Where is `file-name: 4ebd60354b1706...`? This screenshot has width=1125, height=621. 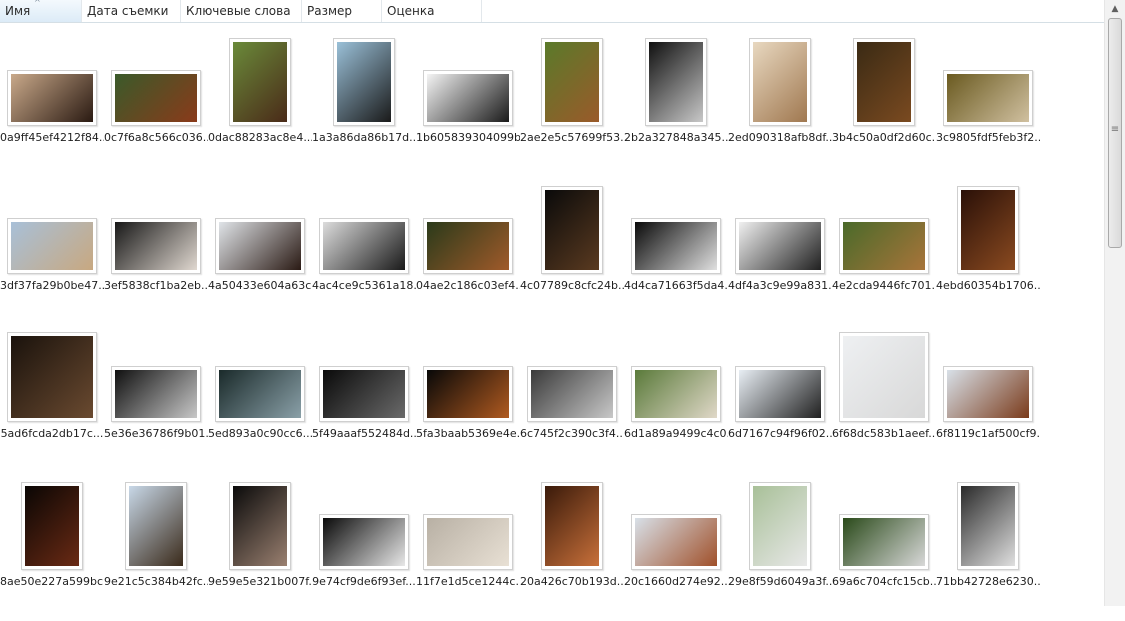
file-name: 4ebd60354b1706... is located at coordinates (988, 285).